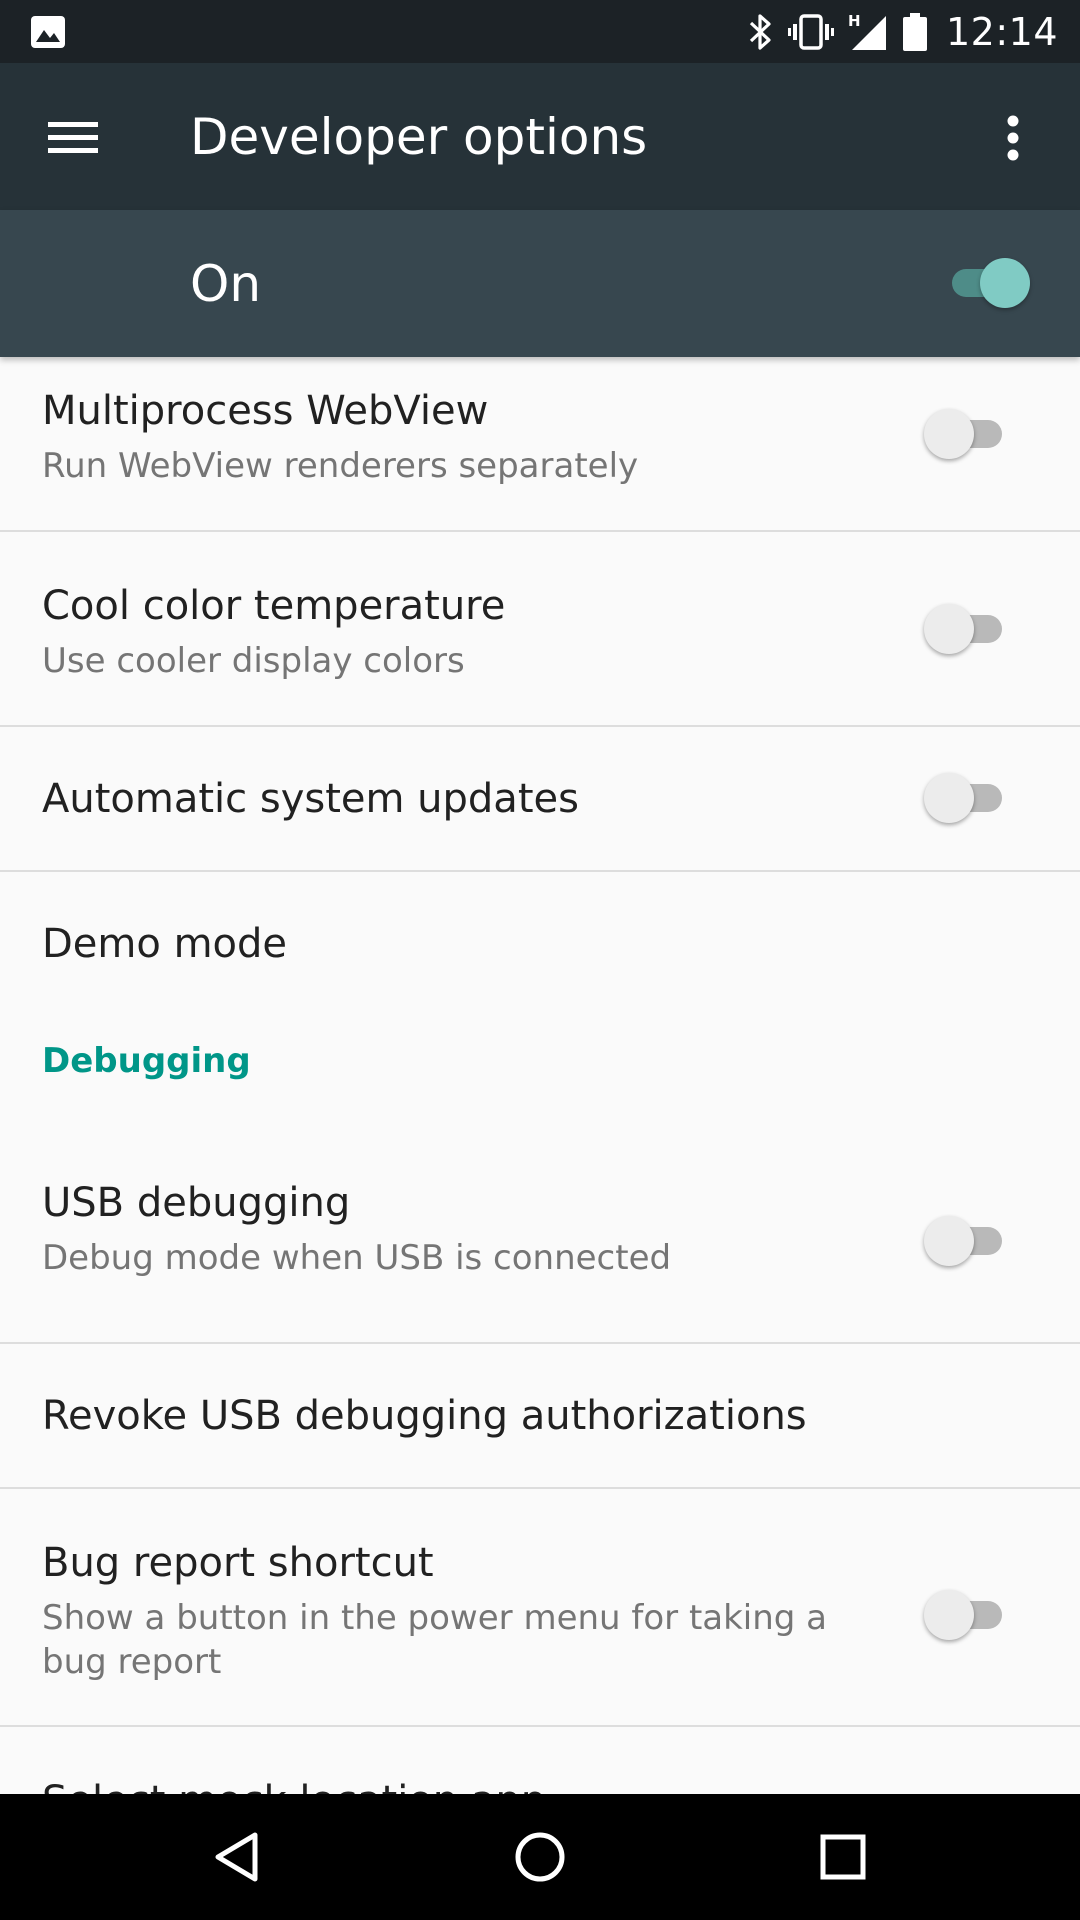  What do you see at coordinates (238, 1563) in the screenshot?
I see `pref-title: Bug report shortcut` at bounding box center [238, 1563].